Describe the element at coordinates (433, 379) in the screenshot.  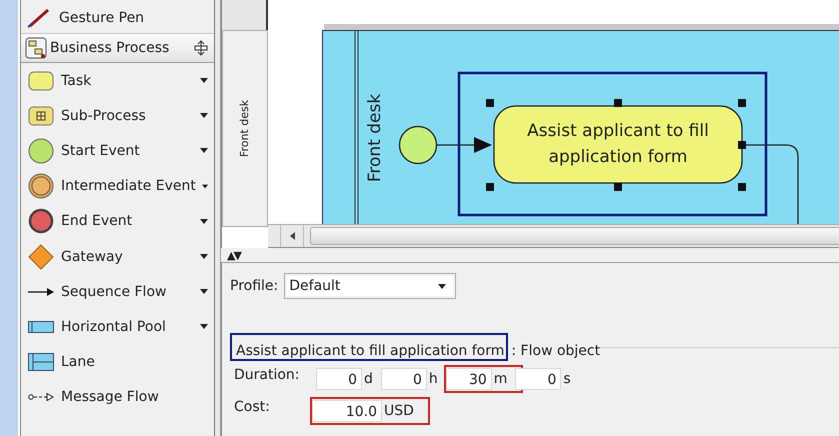
I see `unit-label: h` at that location.